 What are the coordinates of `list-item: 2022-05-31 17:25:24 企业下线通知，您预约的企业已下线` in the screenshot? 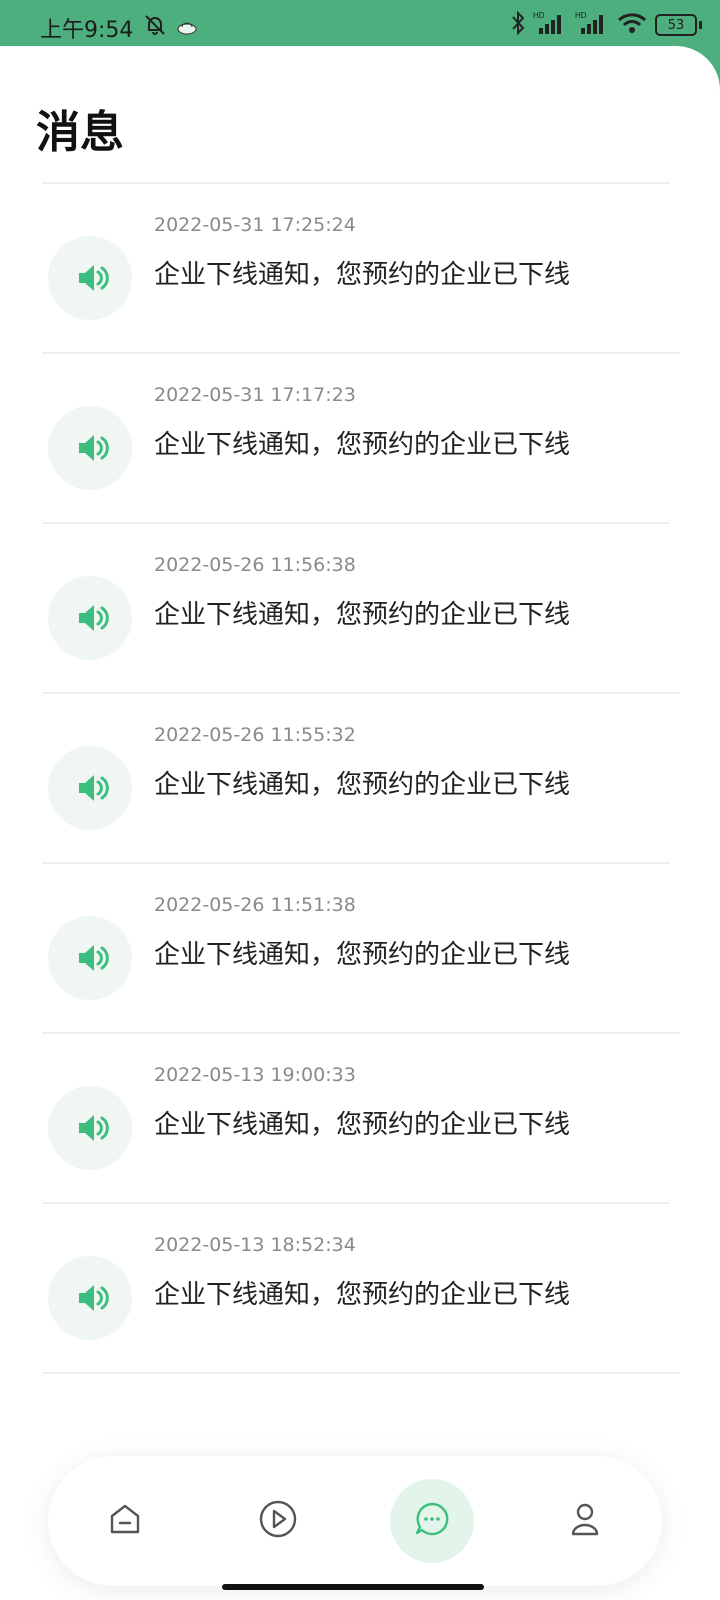 It's located at (356, 267).